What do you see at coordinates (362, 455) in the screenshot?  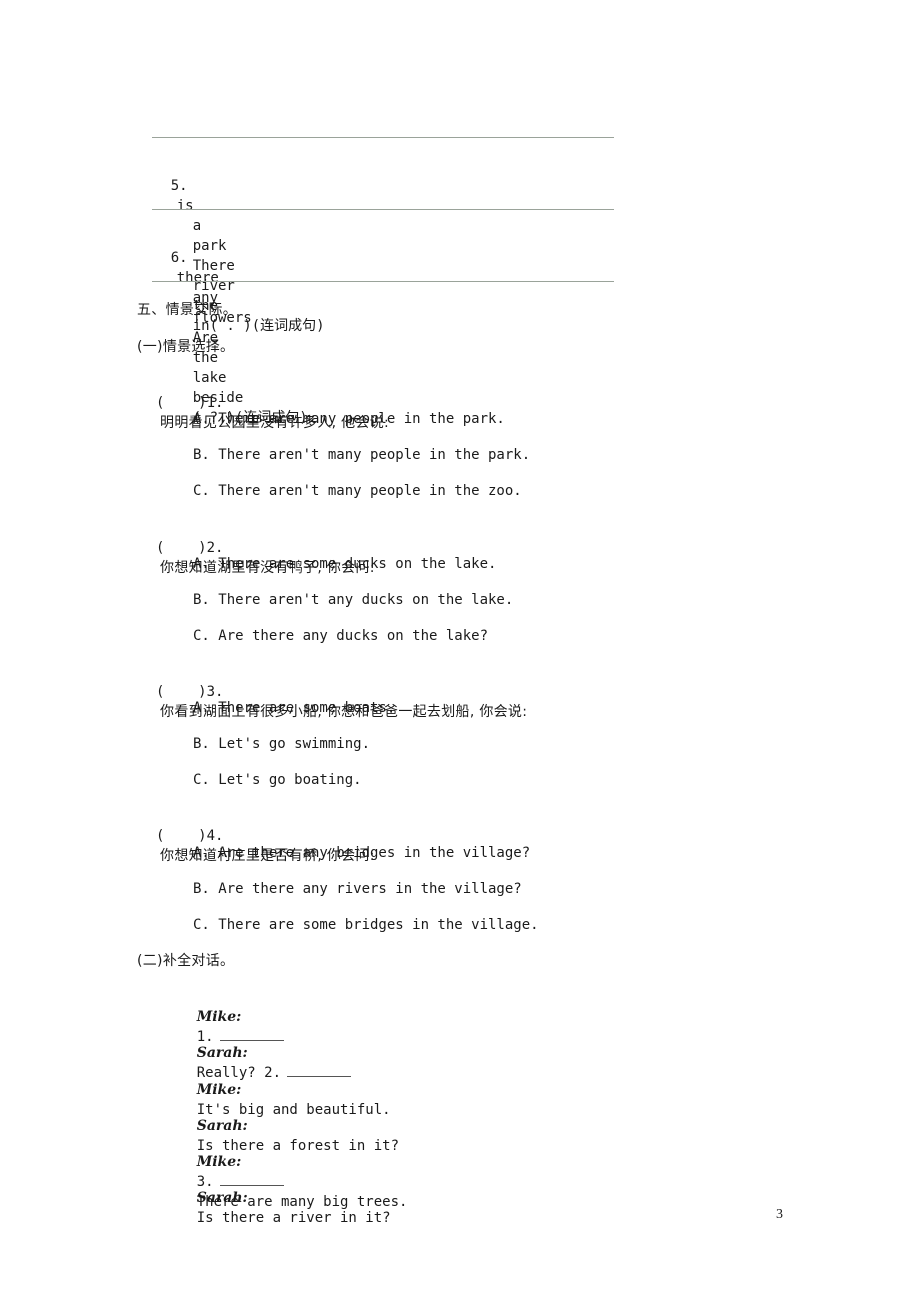 I see `option-b: B. There aren't many people in the park.` at bounding box center [362, 455].